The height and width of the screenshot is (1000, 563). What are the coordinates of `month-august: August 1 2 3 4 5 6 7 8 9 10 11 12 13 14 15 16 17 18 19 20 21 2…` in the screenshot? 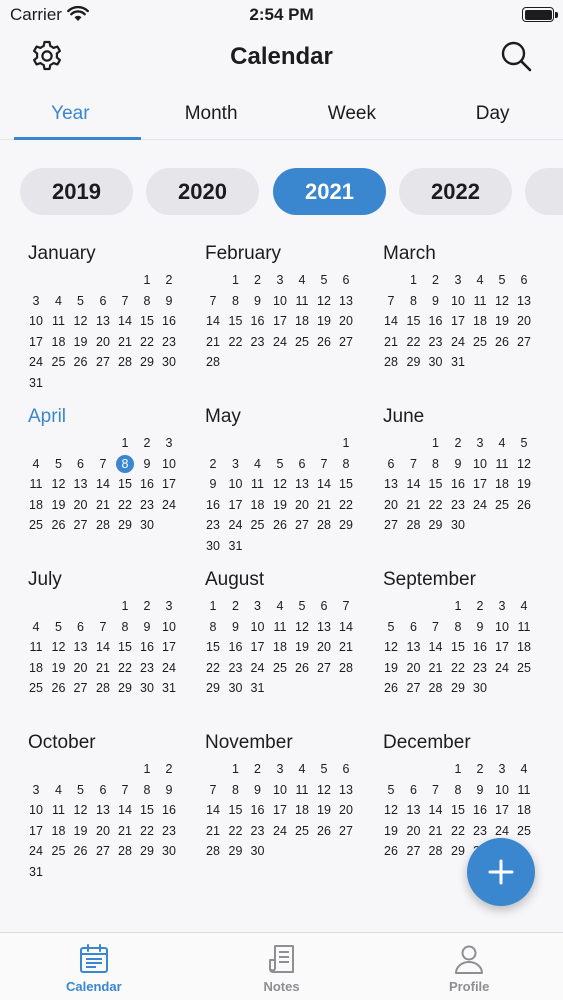 It's located at (282, 634).